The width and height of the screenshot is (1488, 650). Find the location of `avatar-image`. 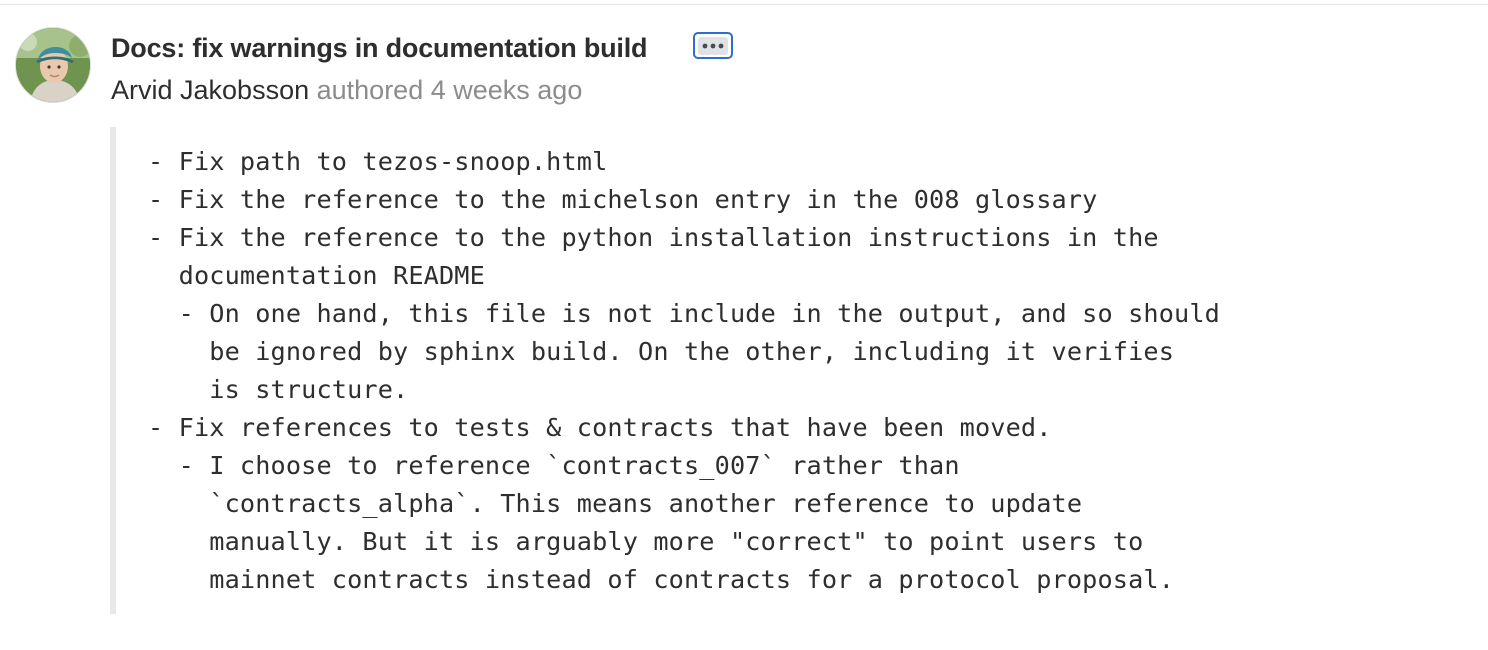

avatar-image is located at coordinates (53, 65).